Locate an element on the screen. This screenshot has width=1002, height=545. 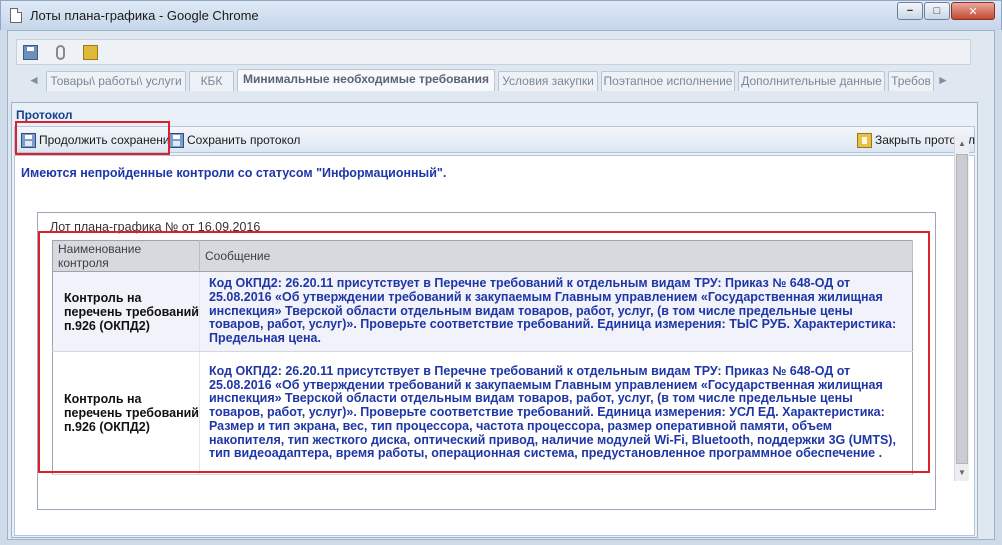
book-icon is located at coordinates (90, 52).